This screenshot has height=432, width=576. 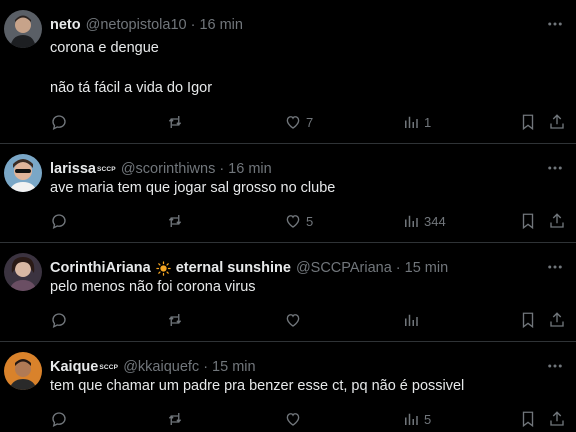 What do you see at coordinates (435, 221) in the screenshot?
I see `view-count: 344` at bounding box center [435, 221].